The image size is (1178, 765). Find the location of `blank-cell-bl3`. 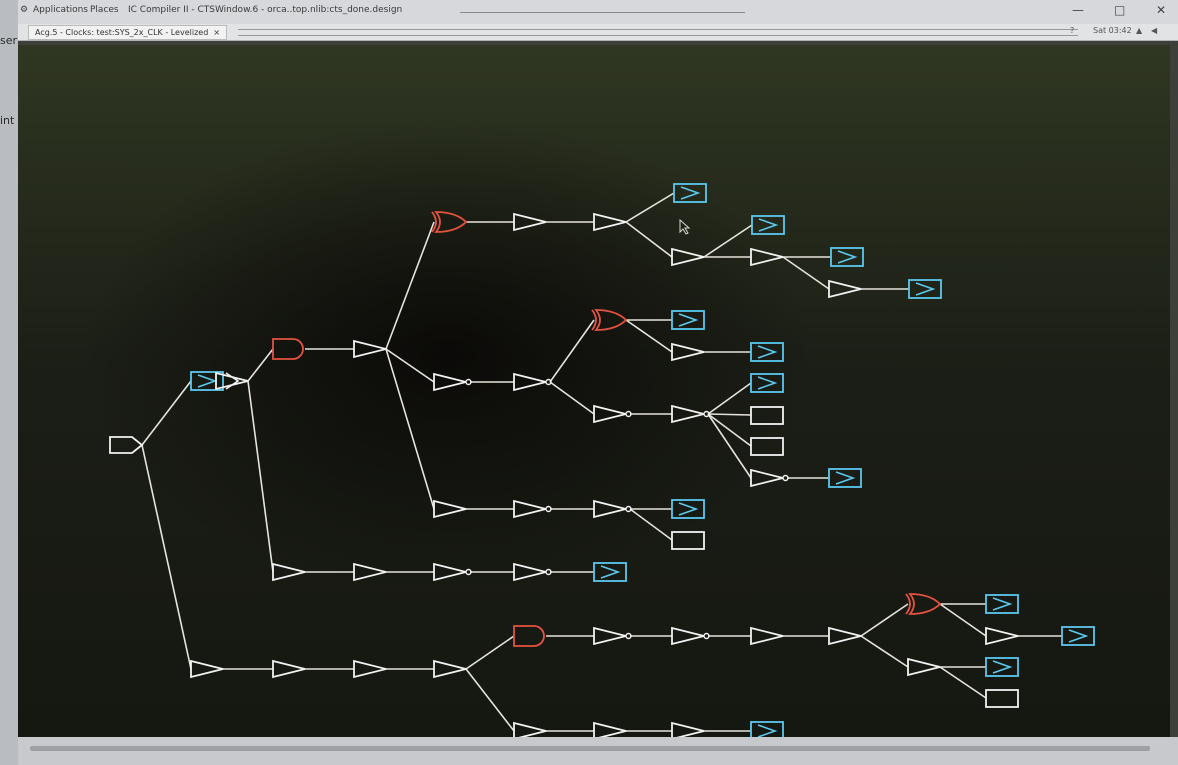

blank-cell-bl3 is located at coordinates (688, 540).